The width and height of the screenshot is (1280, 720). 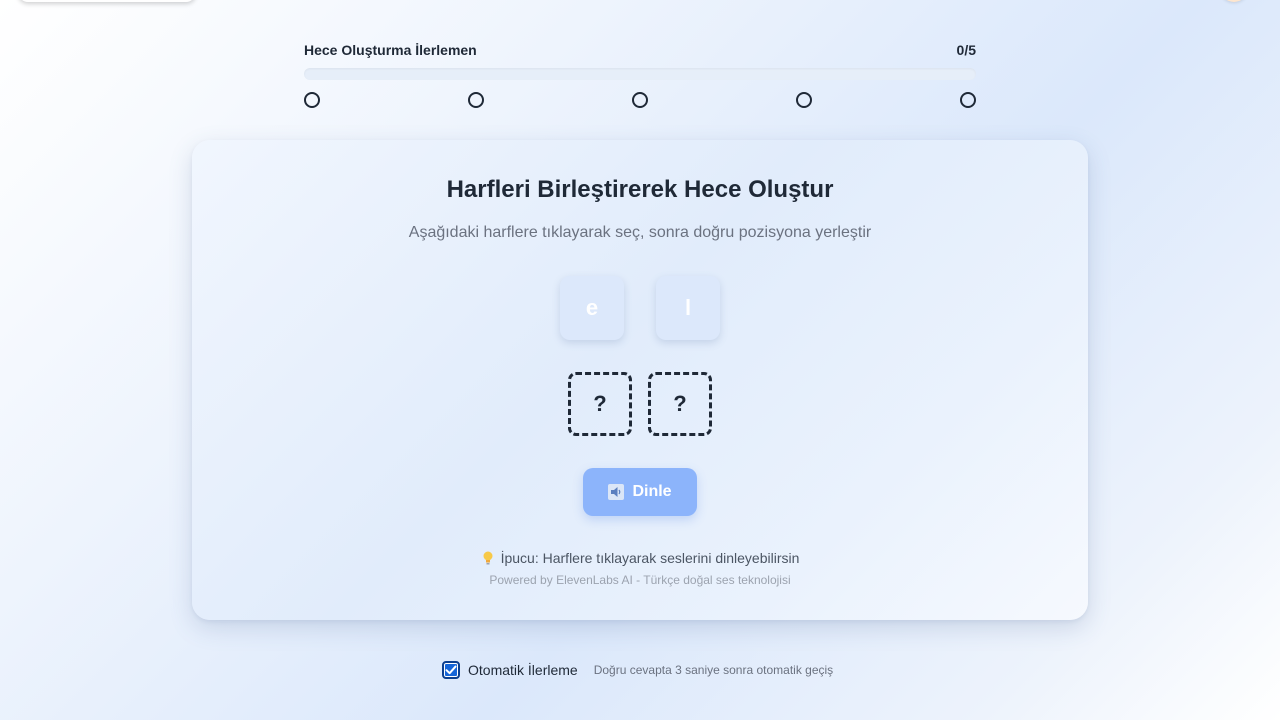 I want to click on auto-advance-checkbox, so click(x=451, y=670).